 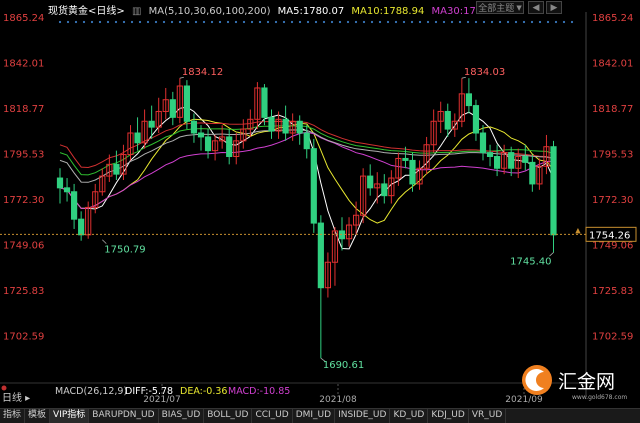 What do you see at coordinates (228, 416) in the screenshot?
I see `tab-boll_ud: BOLL_UD` at bounding box center [228, 416].